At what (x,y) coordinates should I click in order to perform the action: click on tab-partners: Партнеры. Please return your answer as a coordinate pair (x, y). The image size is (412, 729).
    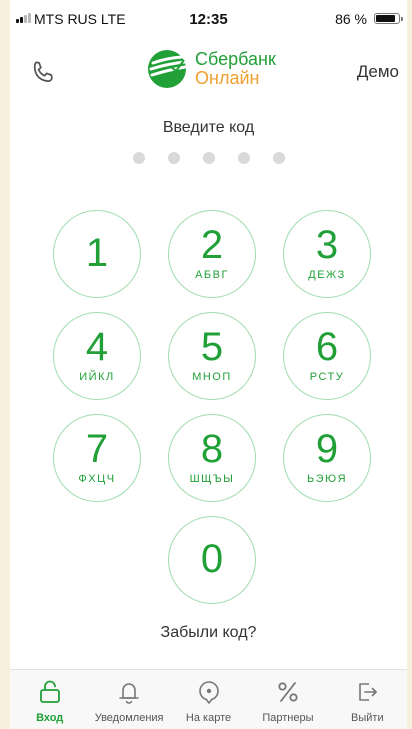
    Looking at the image, I should click on (287, 699).